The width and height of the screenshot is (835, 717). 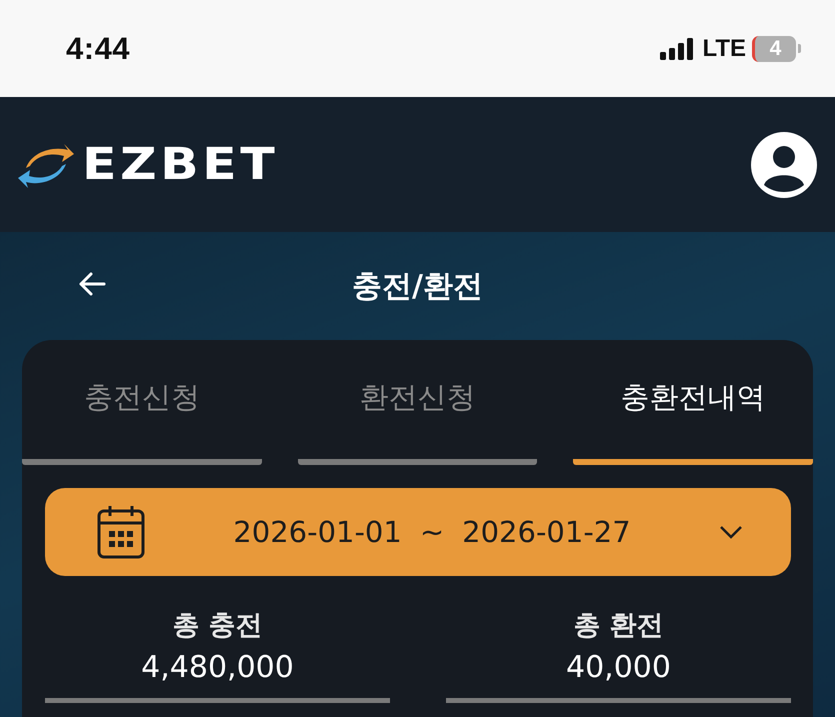 I want to click on chevron-down-icon, so click(x=731, y=532).